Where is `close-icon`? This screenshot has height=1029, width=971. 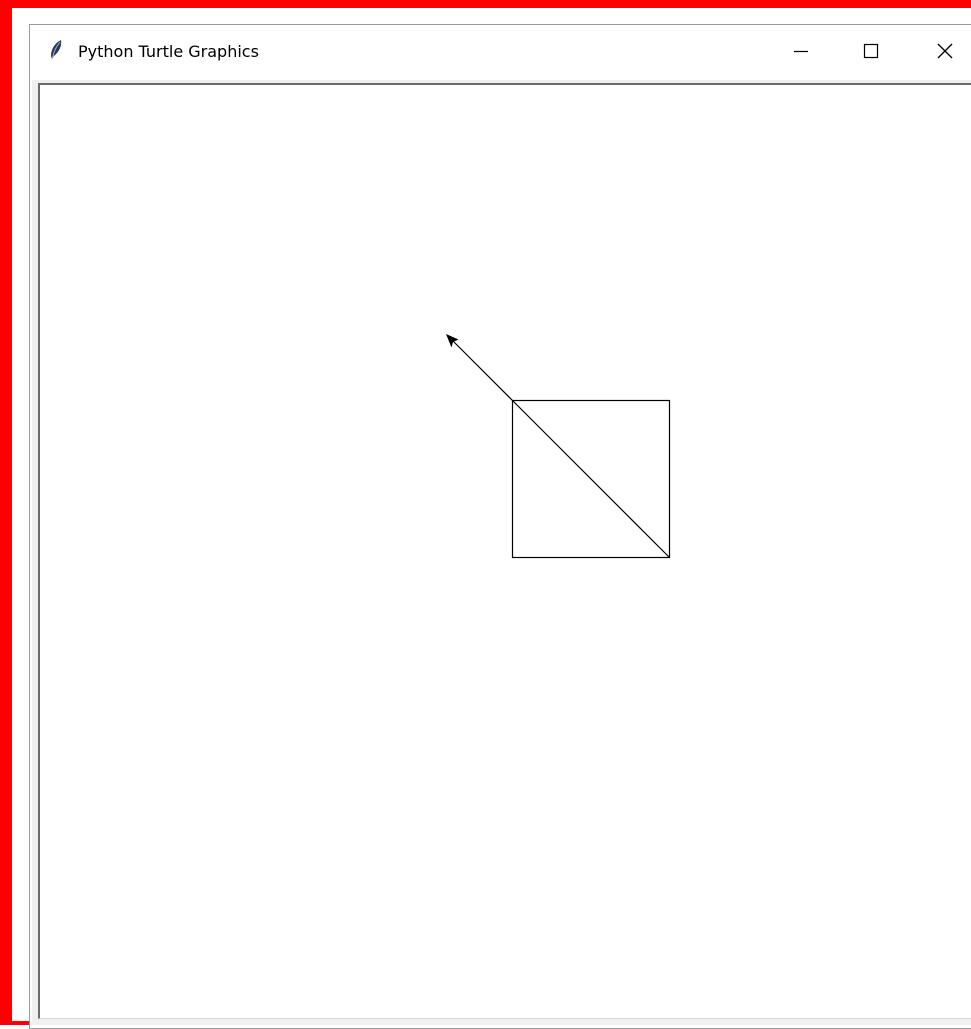 close-icon is located at coordinates (945, 51).